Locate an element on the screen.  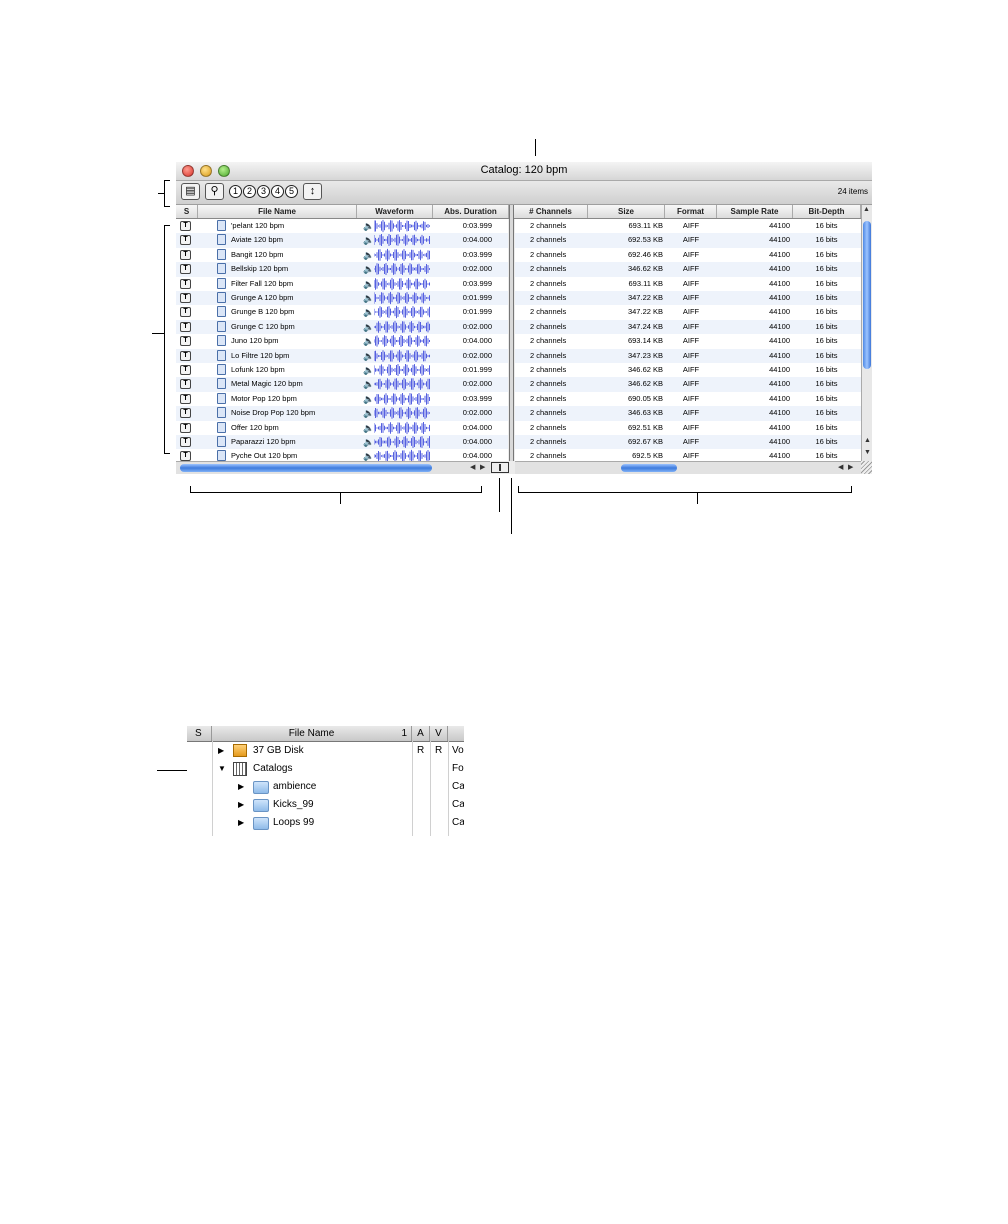
column-header-format: Format is located at coordinates (691, 211).